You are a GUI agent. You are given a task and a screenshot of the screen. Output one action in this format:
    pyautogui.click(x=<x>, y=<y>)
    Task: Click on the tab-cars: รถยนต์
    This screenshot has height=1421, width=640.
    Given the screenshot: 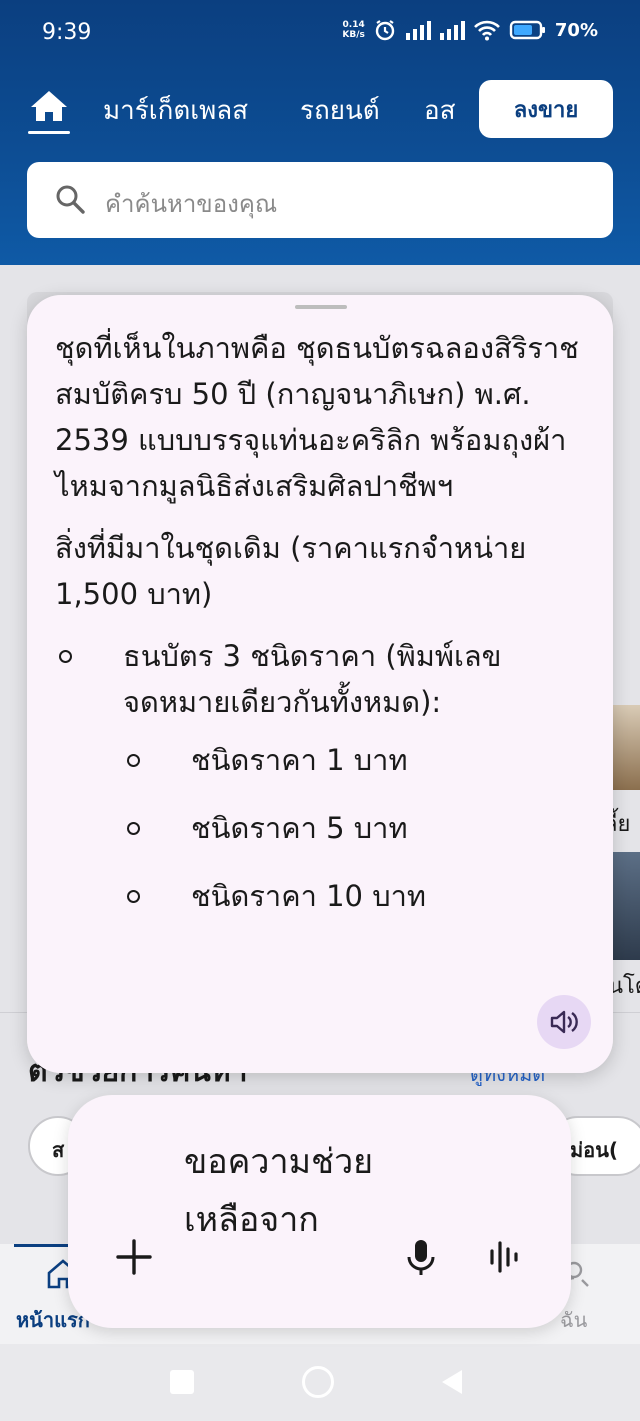 What is the action you would take?
    pyautogui.click(x=340, y=110)
    